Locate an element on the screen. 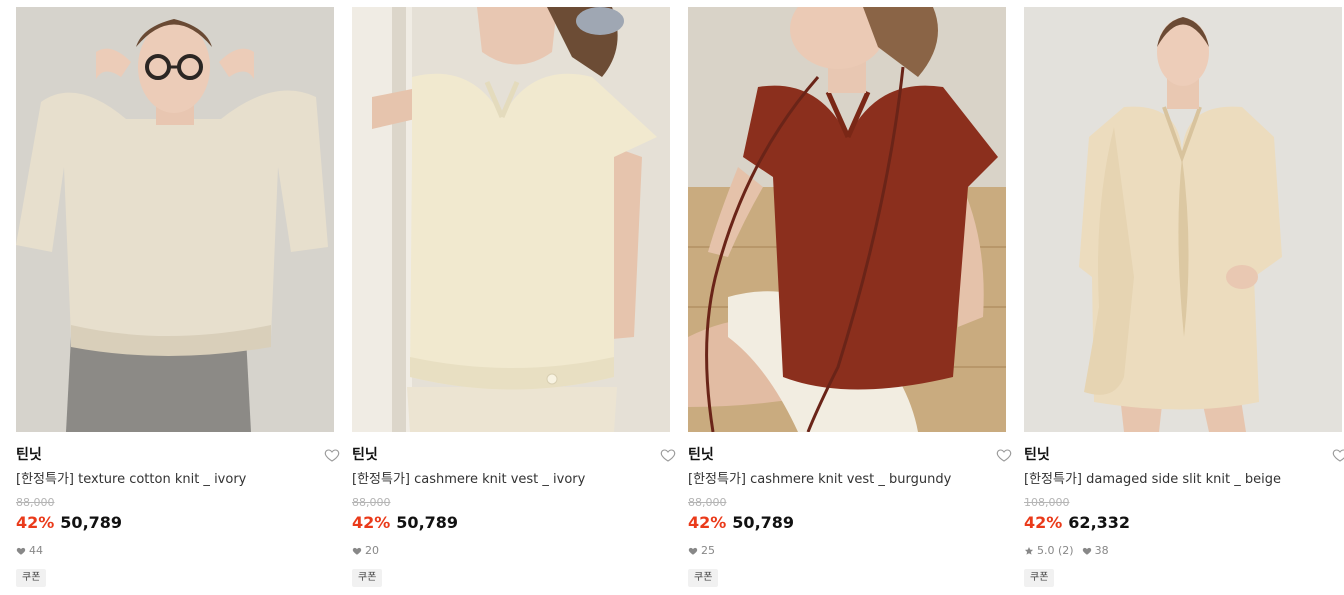 This screenshot has width=1344, height=595. product-meta: 25 is located at coordinates (701, 551).